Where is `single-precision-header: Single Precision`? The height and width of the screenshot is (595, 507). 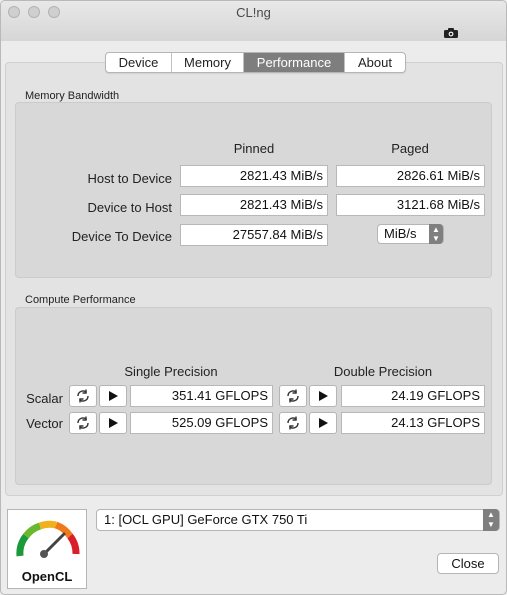
single-precision-header: Single Precision is located at coordinates (171, 371).